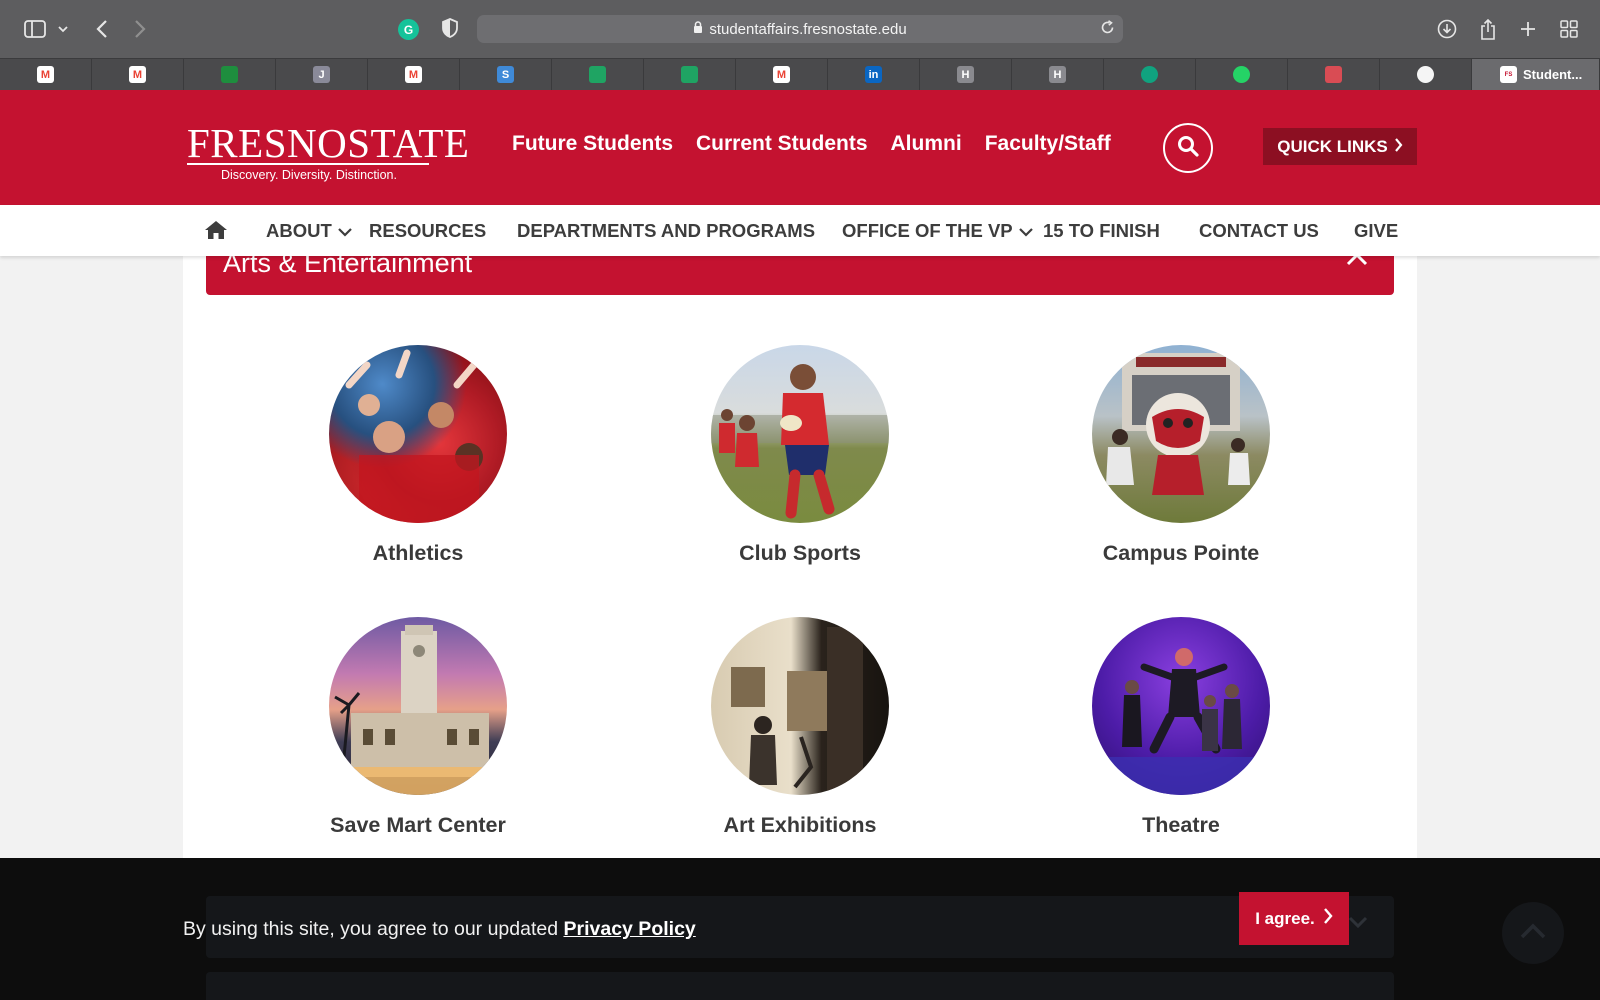  What do you see at coordinates (1447, 29) in the screenshot?
I see `downloads-icon` at bounding box center [1447, 29].